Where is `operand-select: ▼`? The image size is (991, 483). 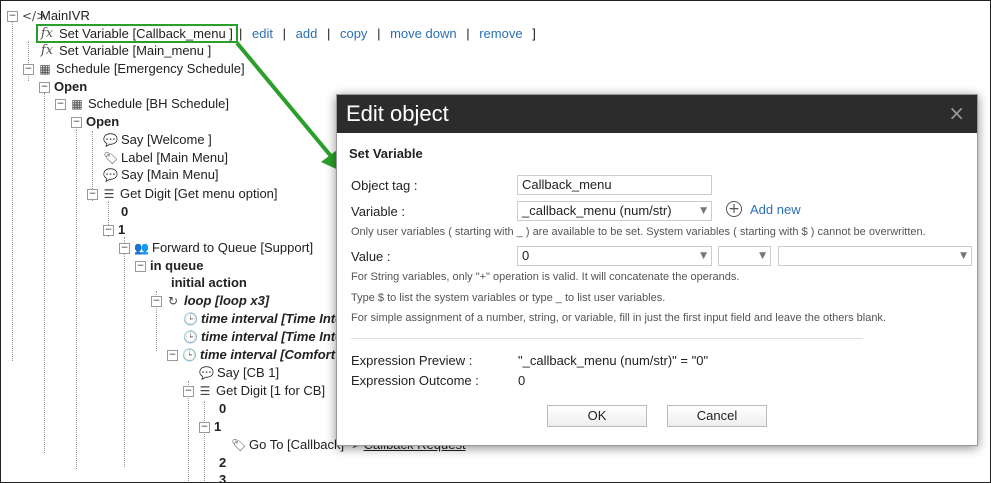
operand-select: ▼ is located at coordinates (875, 256).